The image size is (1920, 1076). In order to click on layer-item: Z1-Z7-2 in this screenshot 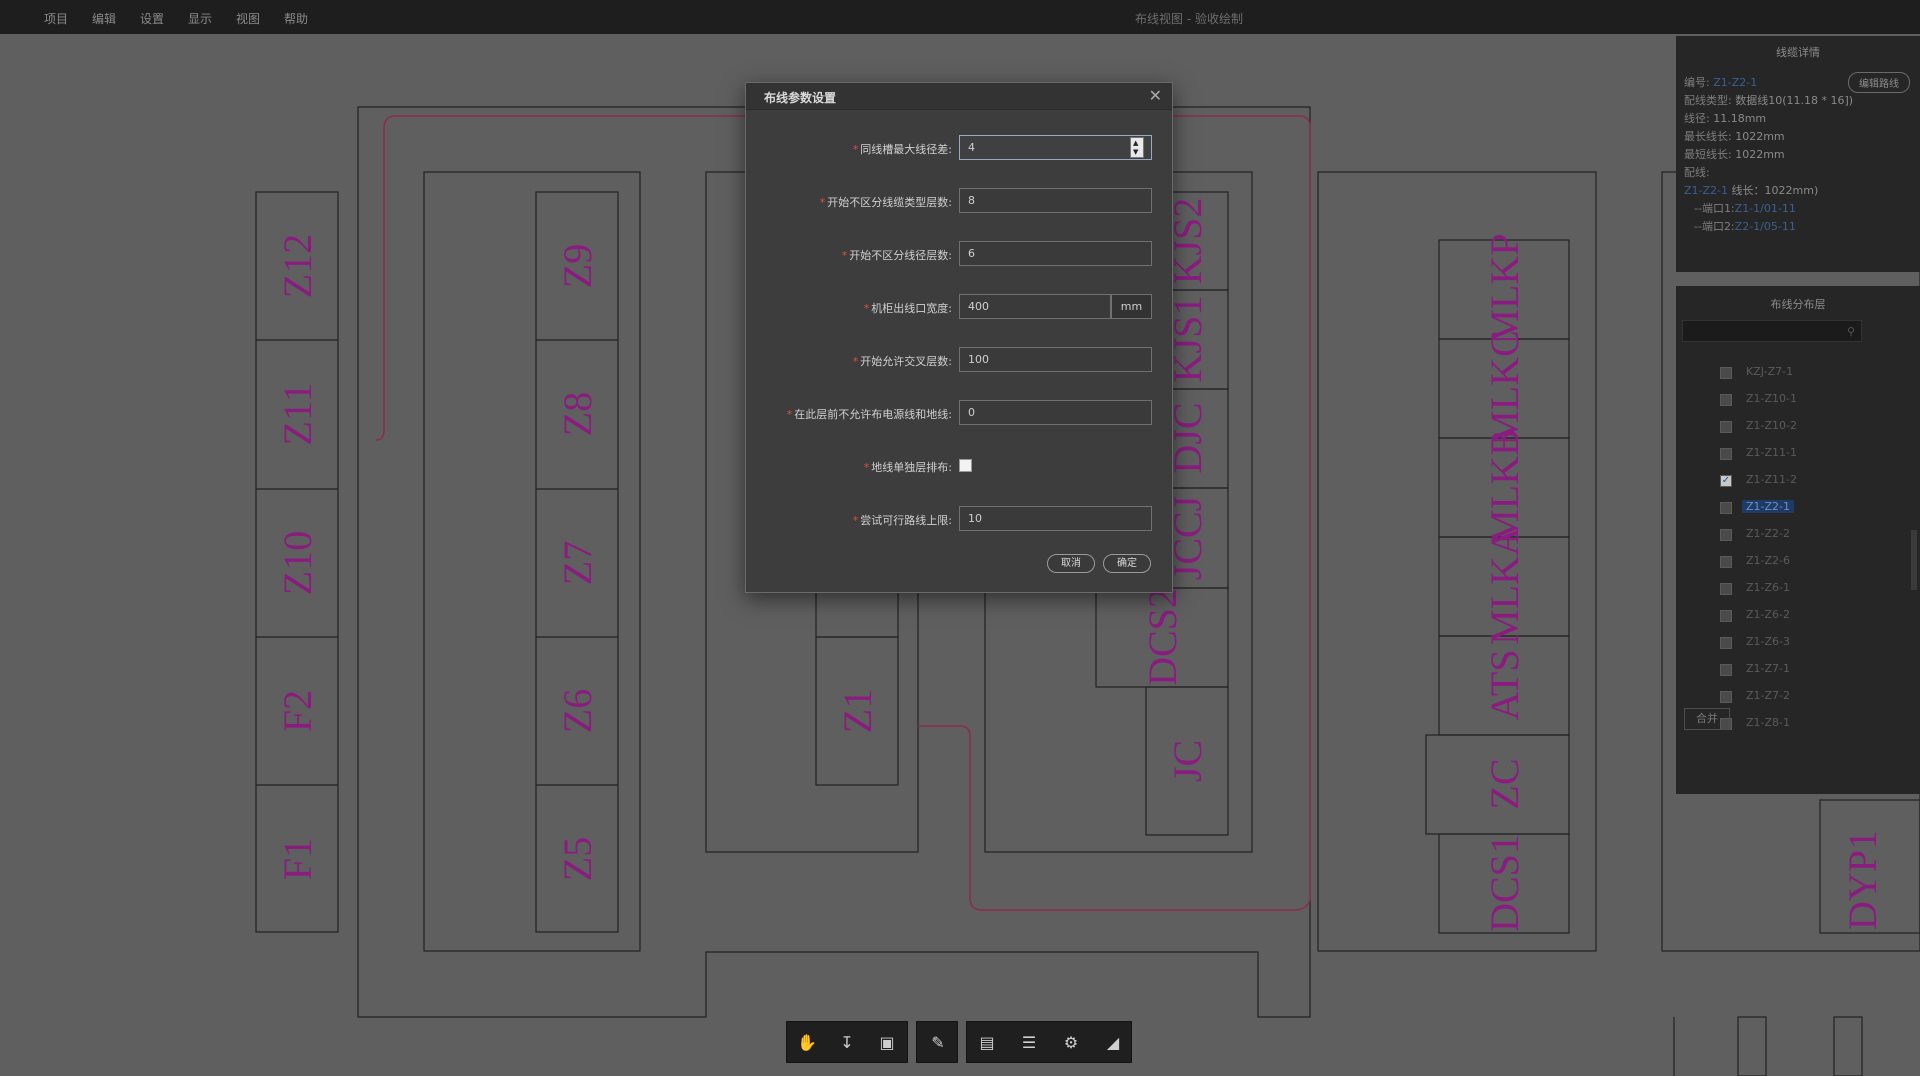, I will do `click(1781, 697)`.